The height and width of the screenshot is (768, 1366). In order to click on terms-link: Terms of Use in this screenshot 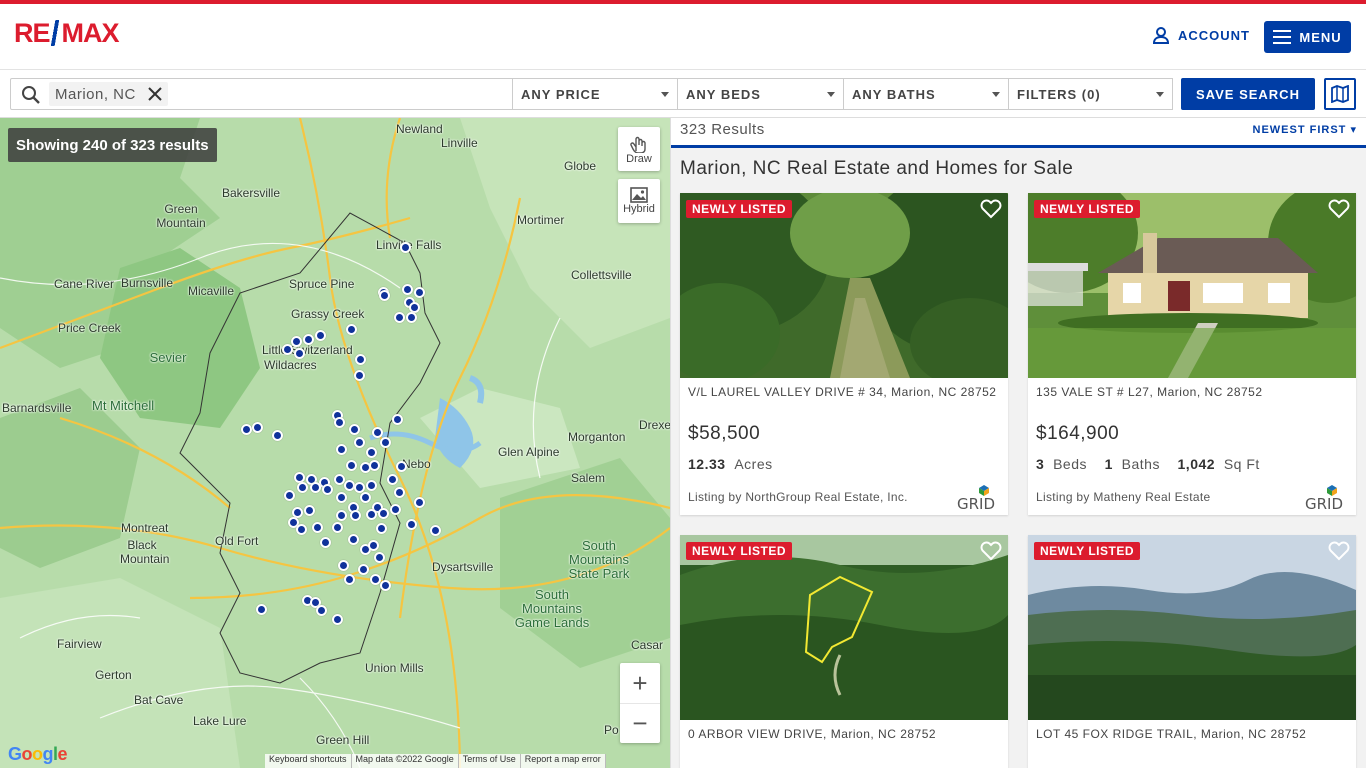, I will do `click(489, 761)`.